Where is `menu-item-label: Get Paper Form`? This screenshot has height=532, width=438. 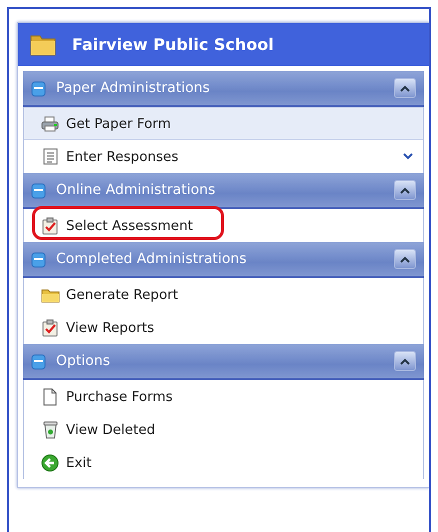
menu-item-label: Get Paper Form is located at coordinates (119, 124).